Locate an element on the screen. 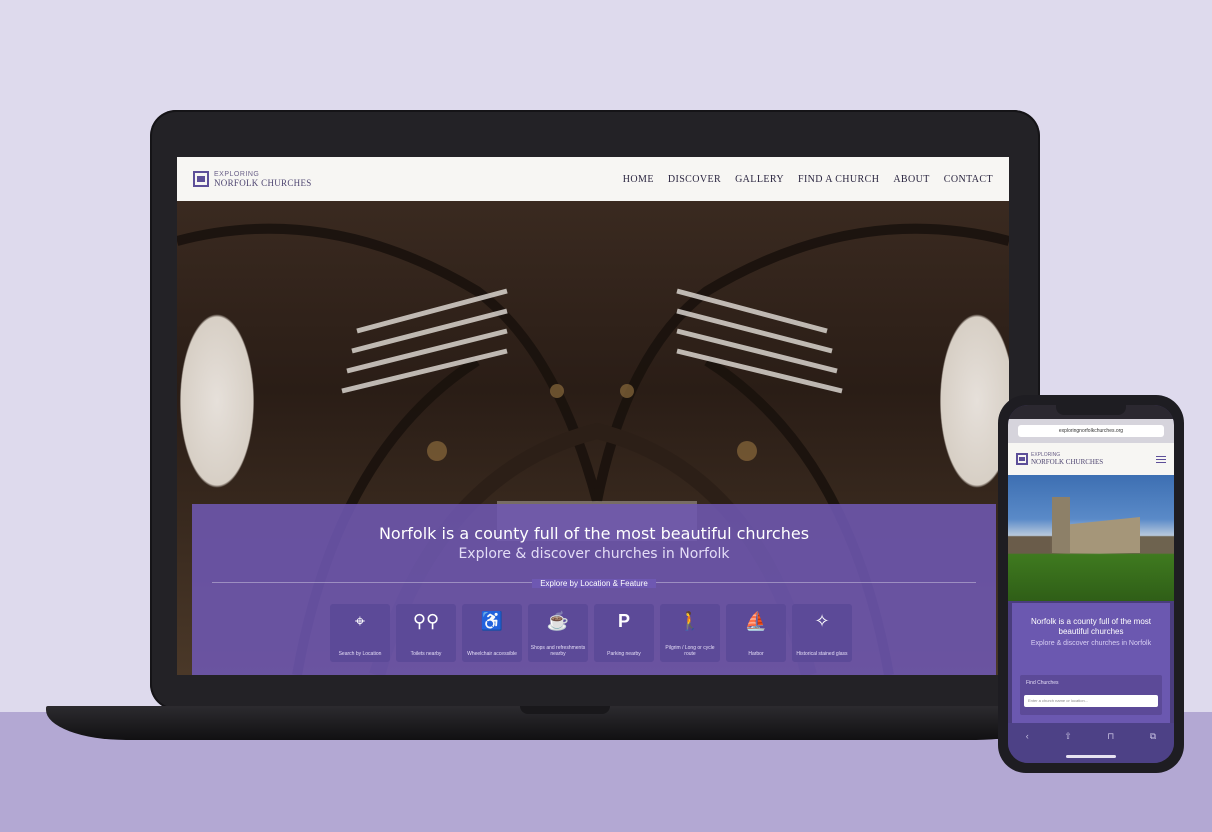  nav-find-a-church: FIND A CHURCH is located at coordinates (838, 179).